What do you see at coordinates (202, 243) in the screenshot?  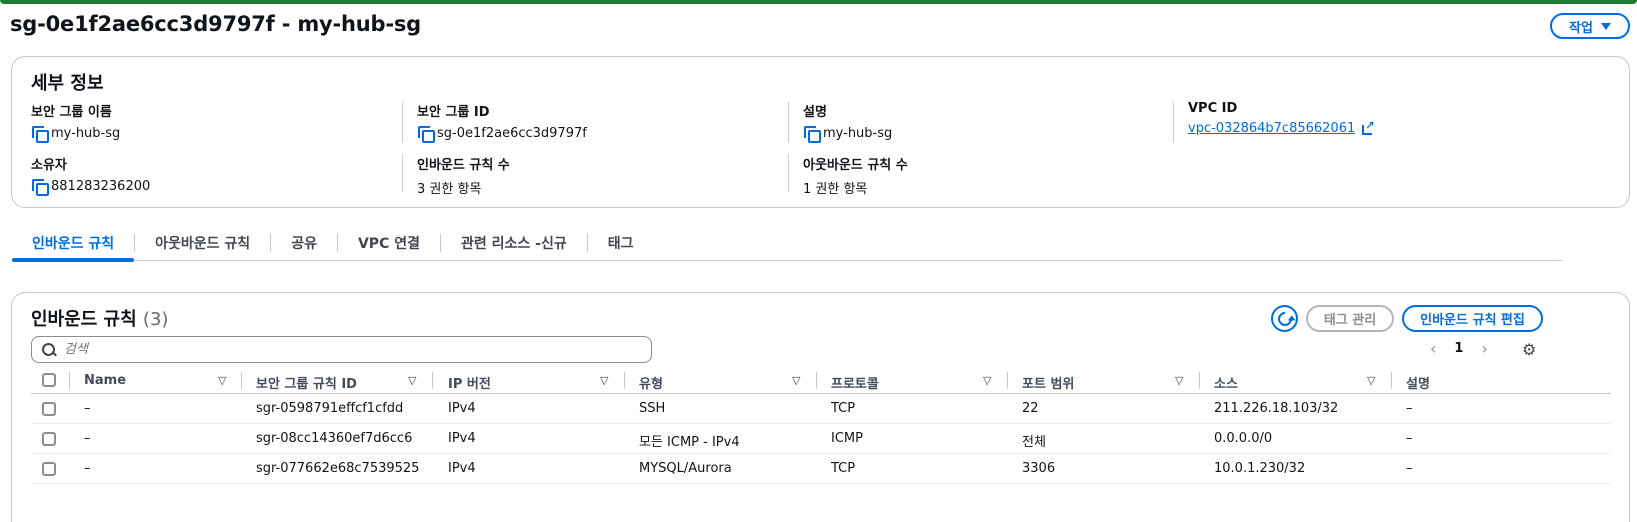 I see `tab-outbound-rules: 아웃바운드 규칙` at bounding box center [202, 243].